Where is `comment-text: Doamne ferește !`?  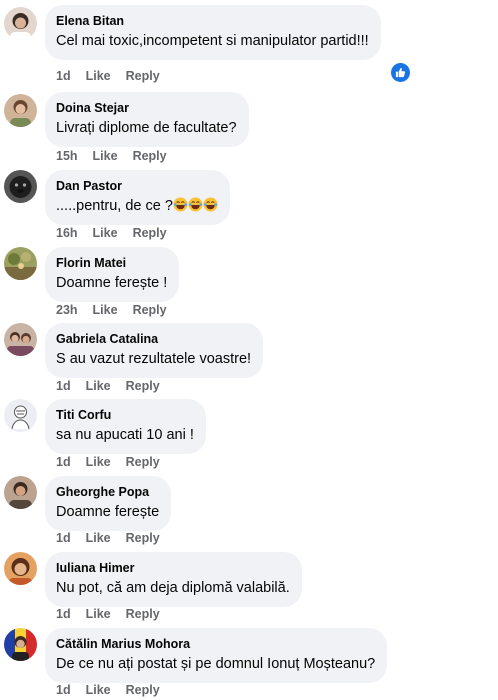 comment-text: Doamne ferește ! is located at coordinates (112, 283).